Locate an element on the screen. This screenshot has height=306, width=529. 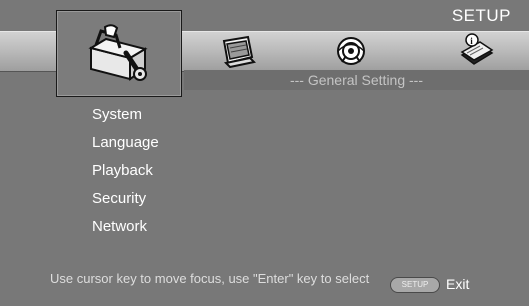
speaker-audio-icon is located at coordinates (351, 51).